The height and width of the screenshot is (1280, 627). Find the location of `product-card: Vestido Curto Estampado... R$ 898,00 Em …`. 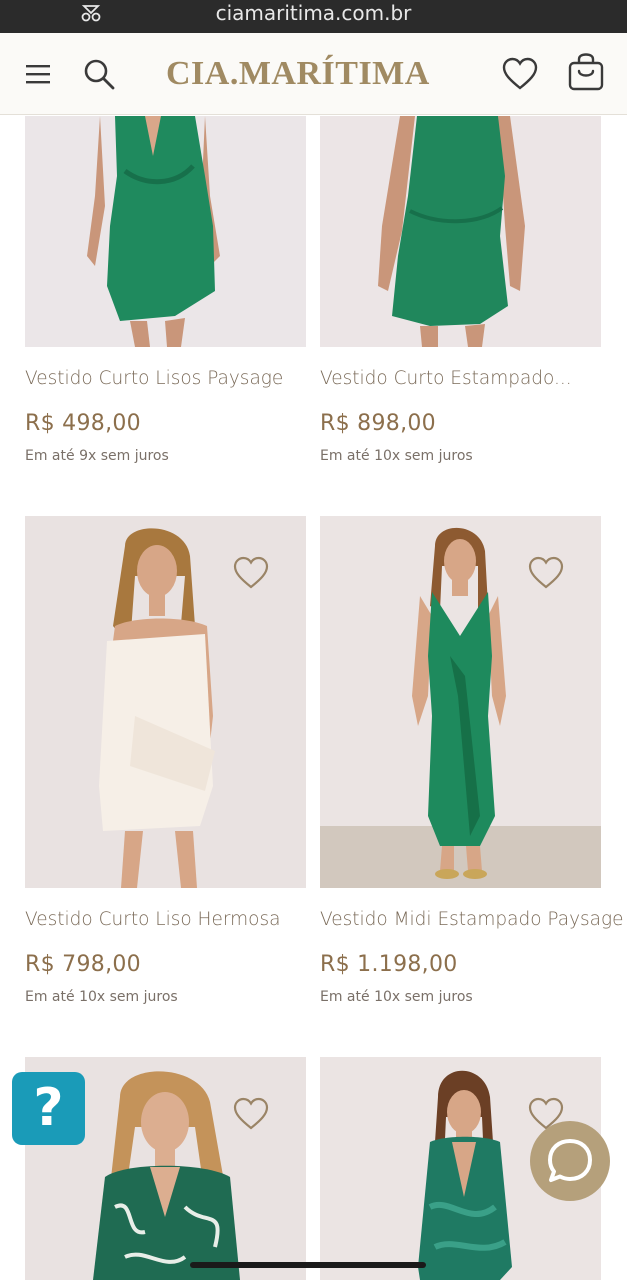

product-card: Vestido Curto Estampado... R$ 898,00 Em … is located at coordinates (461, 296).